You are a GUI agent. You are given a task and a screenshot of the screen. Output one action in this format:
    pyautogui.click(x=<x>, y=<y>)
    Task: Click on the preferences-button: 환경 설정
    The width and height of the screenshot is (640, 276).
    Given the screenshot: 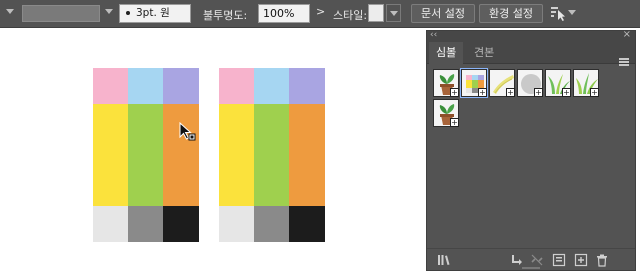 What is the action you would take?
    pyautogui.click(x=511, y=13)
    